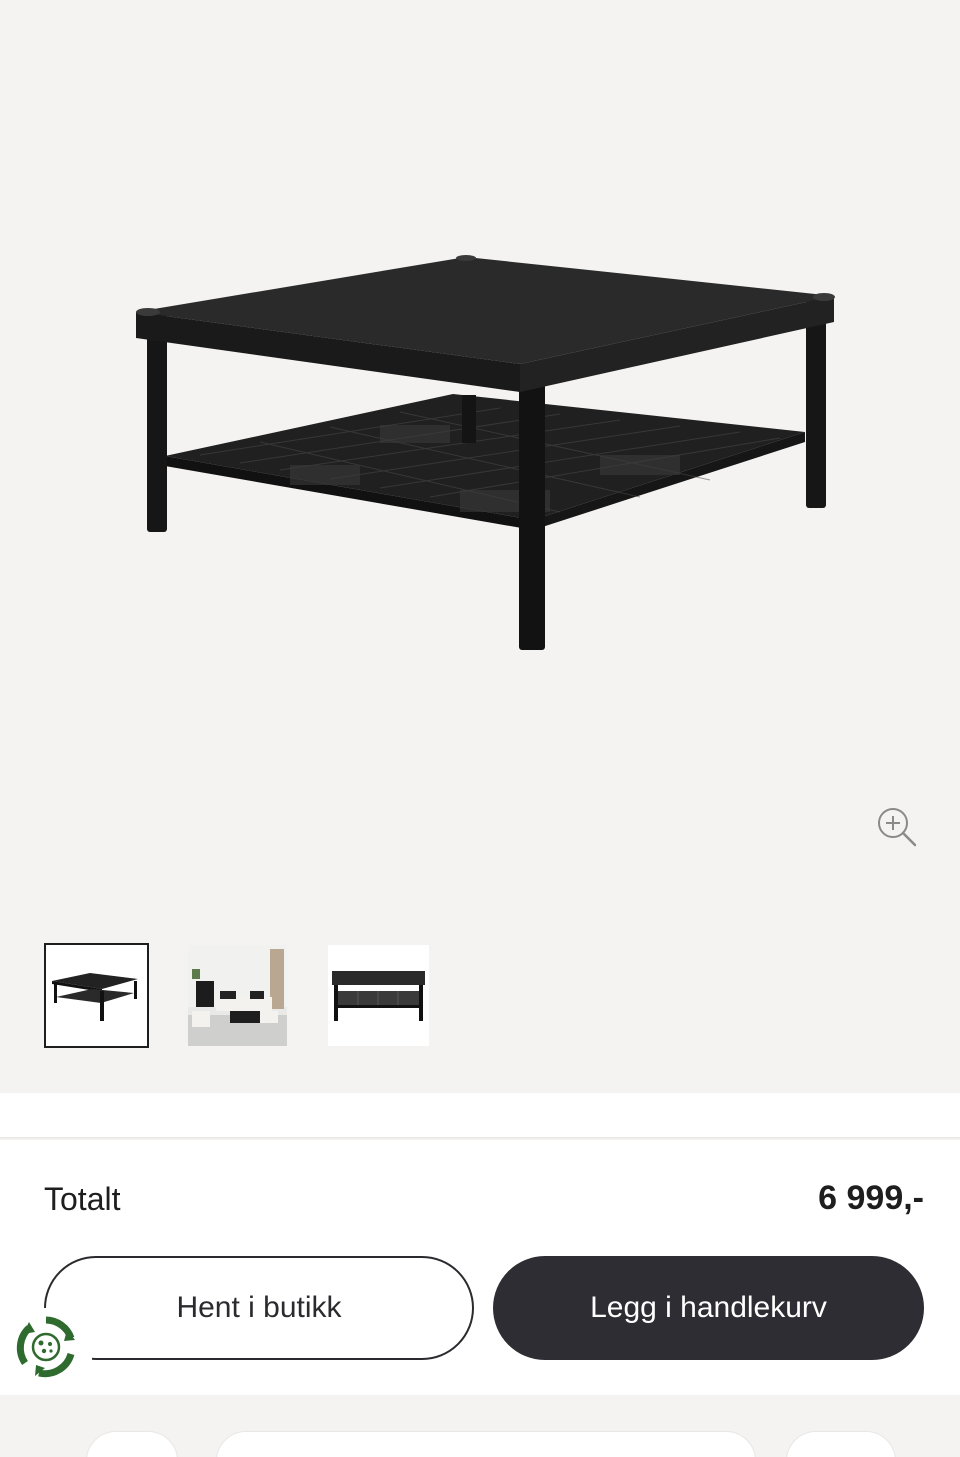 The width and height of the screenshot is (960, 1457). Describe the element at coordinates (480, 1426) in the screenshot. I see `bottom-navigation-peek` at that location.